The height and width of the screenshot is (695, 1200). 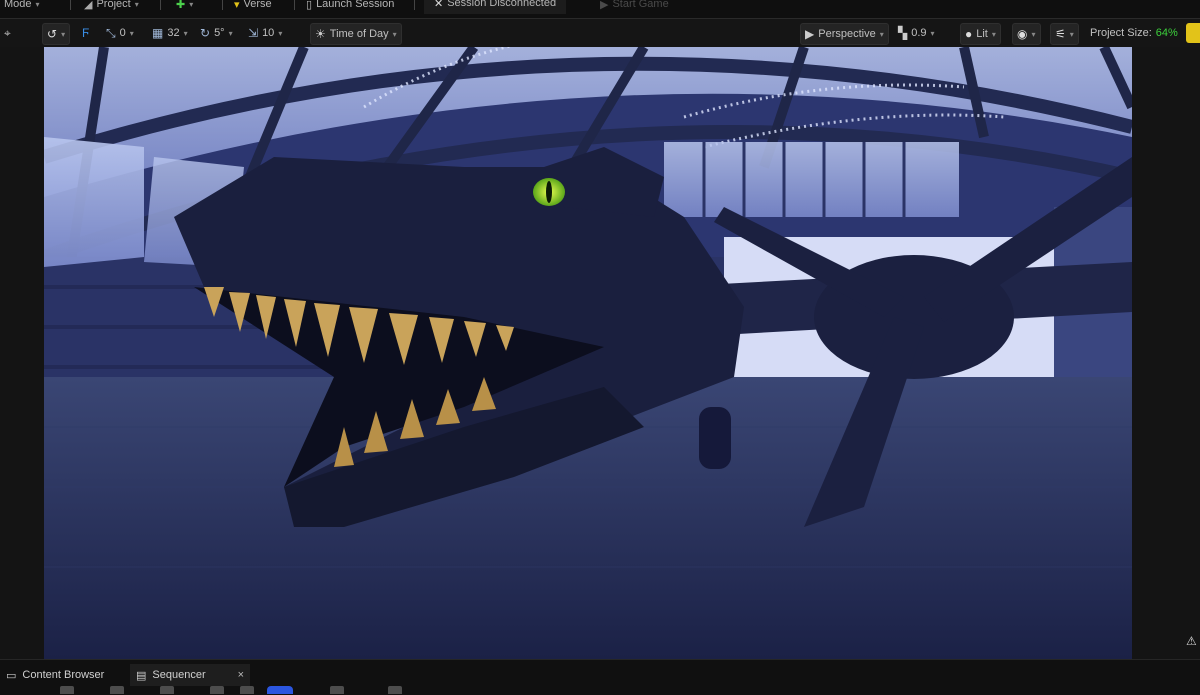 I want to click on camera-speed-value: 0.9, so click(x=919, y=33).